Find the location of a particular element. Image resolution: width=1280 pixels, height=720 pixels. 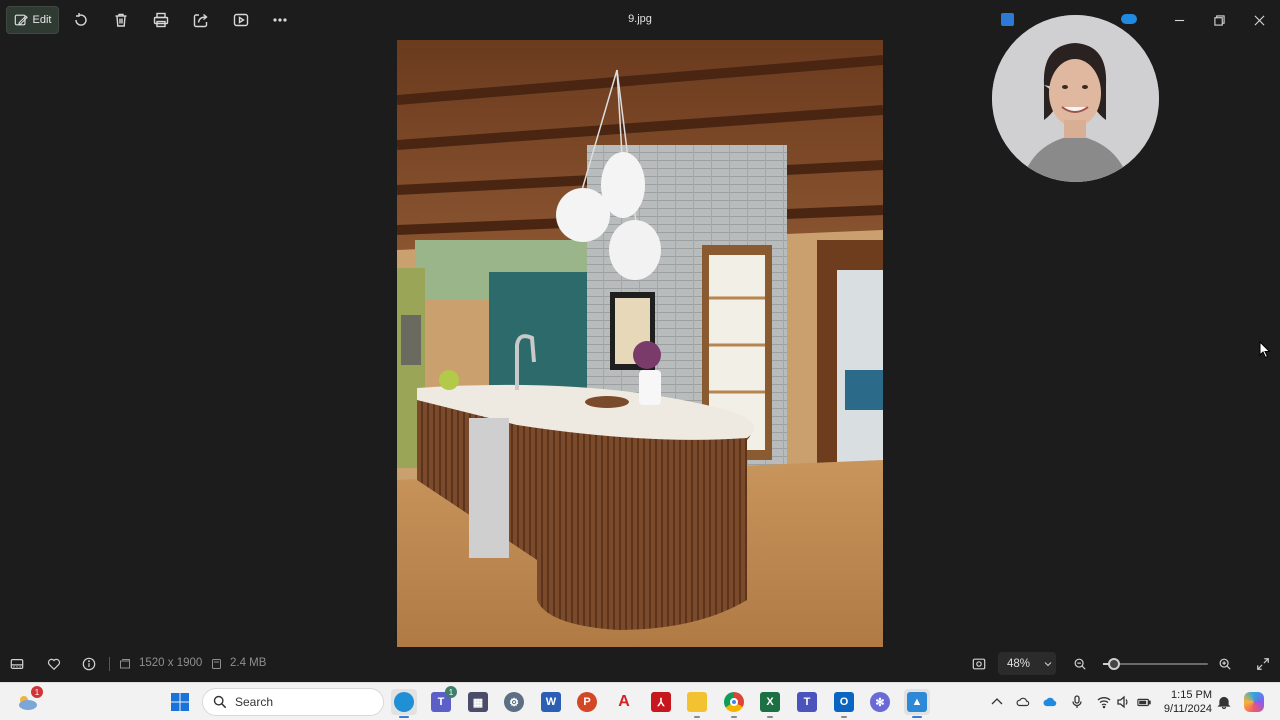

acrobat-icon: A is located at coordinates (624, 701).